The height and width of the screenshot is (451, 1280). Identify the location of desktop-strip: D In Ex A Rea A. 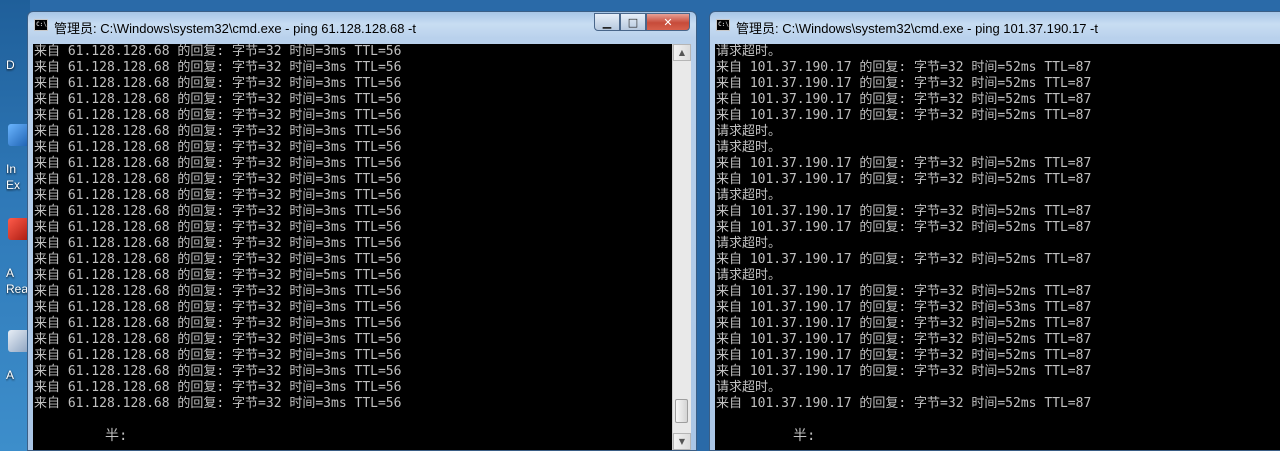
(15, 225).